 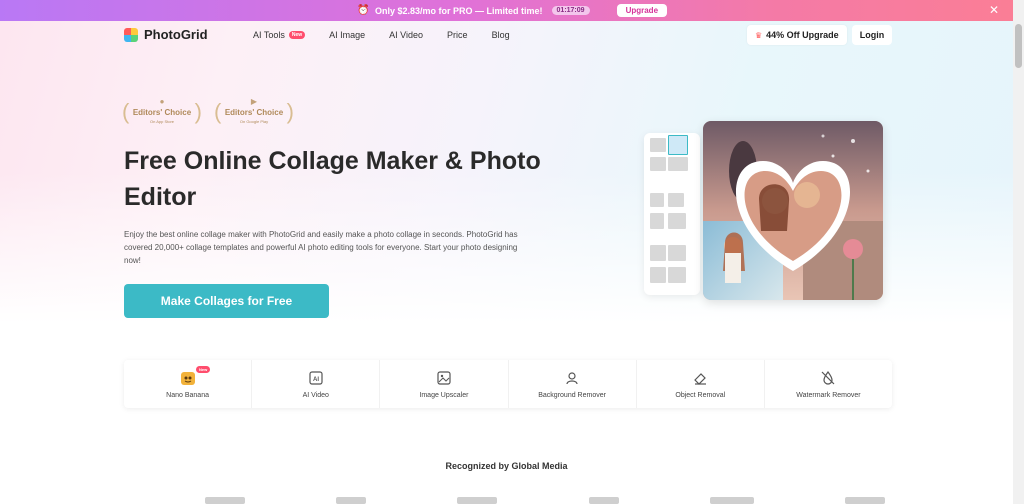 What do you see at coordinates (161, 121) in the screenshot?
I see `award-subtitle: On App Store` at bounding box center [161, 121].